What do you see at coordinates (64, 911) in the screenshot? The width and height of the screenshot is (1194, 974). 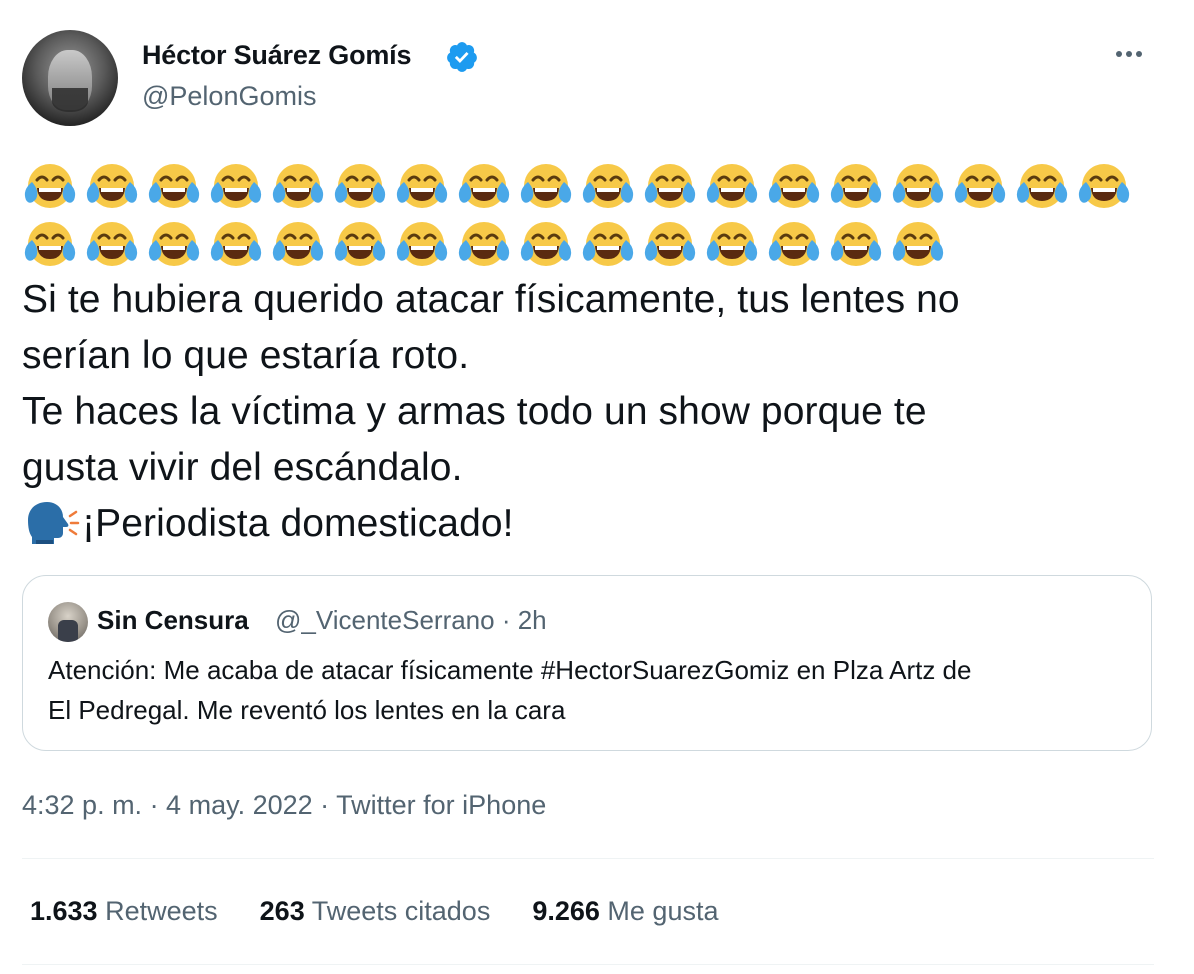 I see `stat-value: 1.633` at bounding box center [64, 911].